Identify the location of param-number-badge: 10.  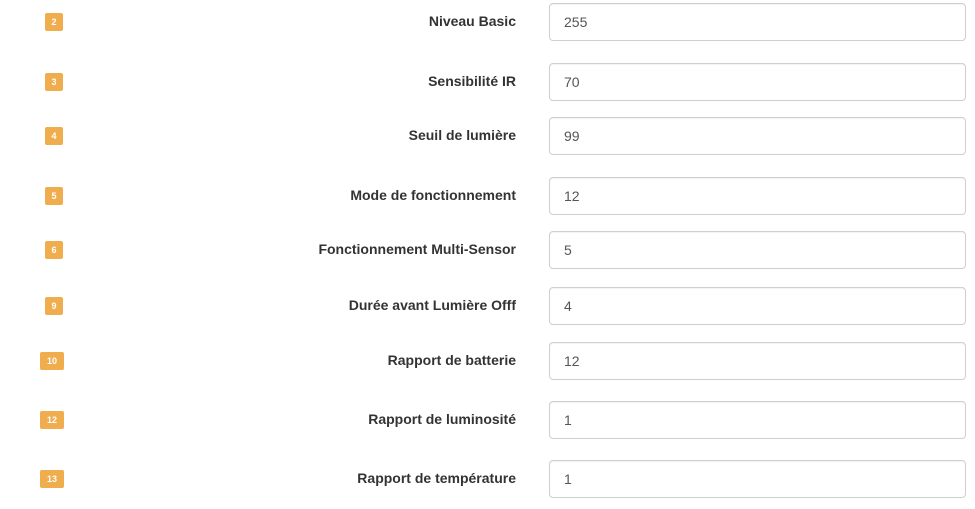
(52, 361).